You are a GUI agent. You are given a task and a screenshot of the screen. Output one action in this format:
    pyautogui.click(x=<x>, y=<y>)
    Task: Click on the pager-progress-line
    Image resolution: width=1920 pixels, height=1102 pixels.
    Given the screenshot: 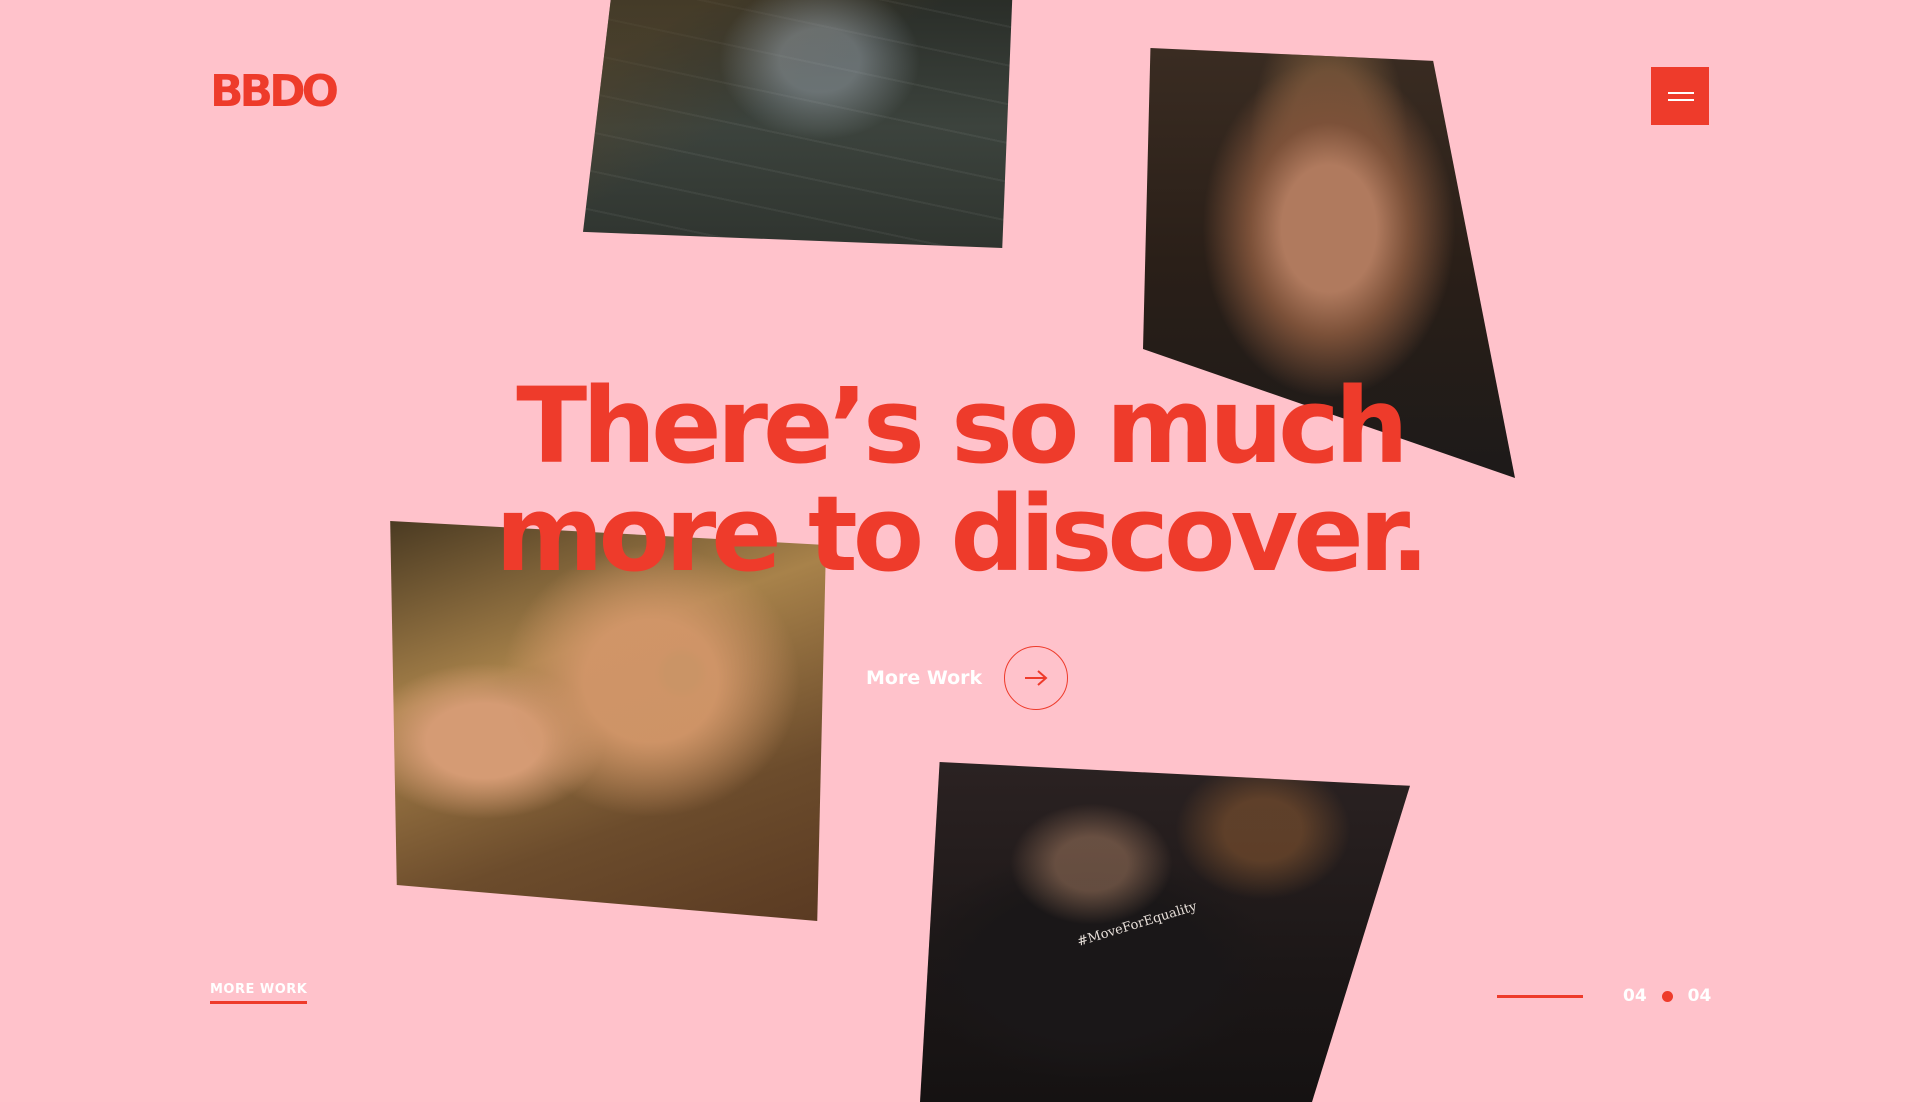 What is the action you would take?
    pyautogui.click(x=1540, y=996)
    